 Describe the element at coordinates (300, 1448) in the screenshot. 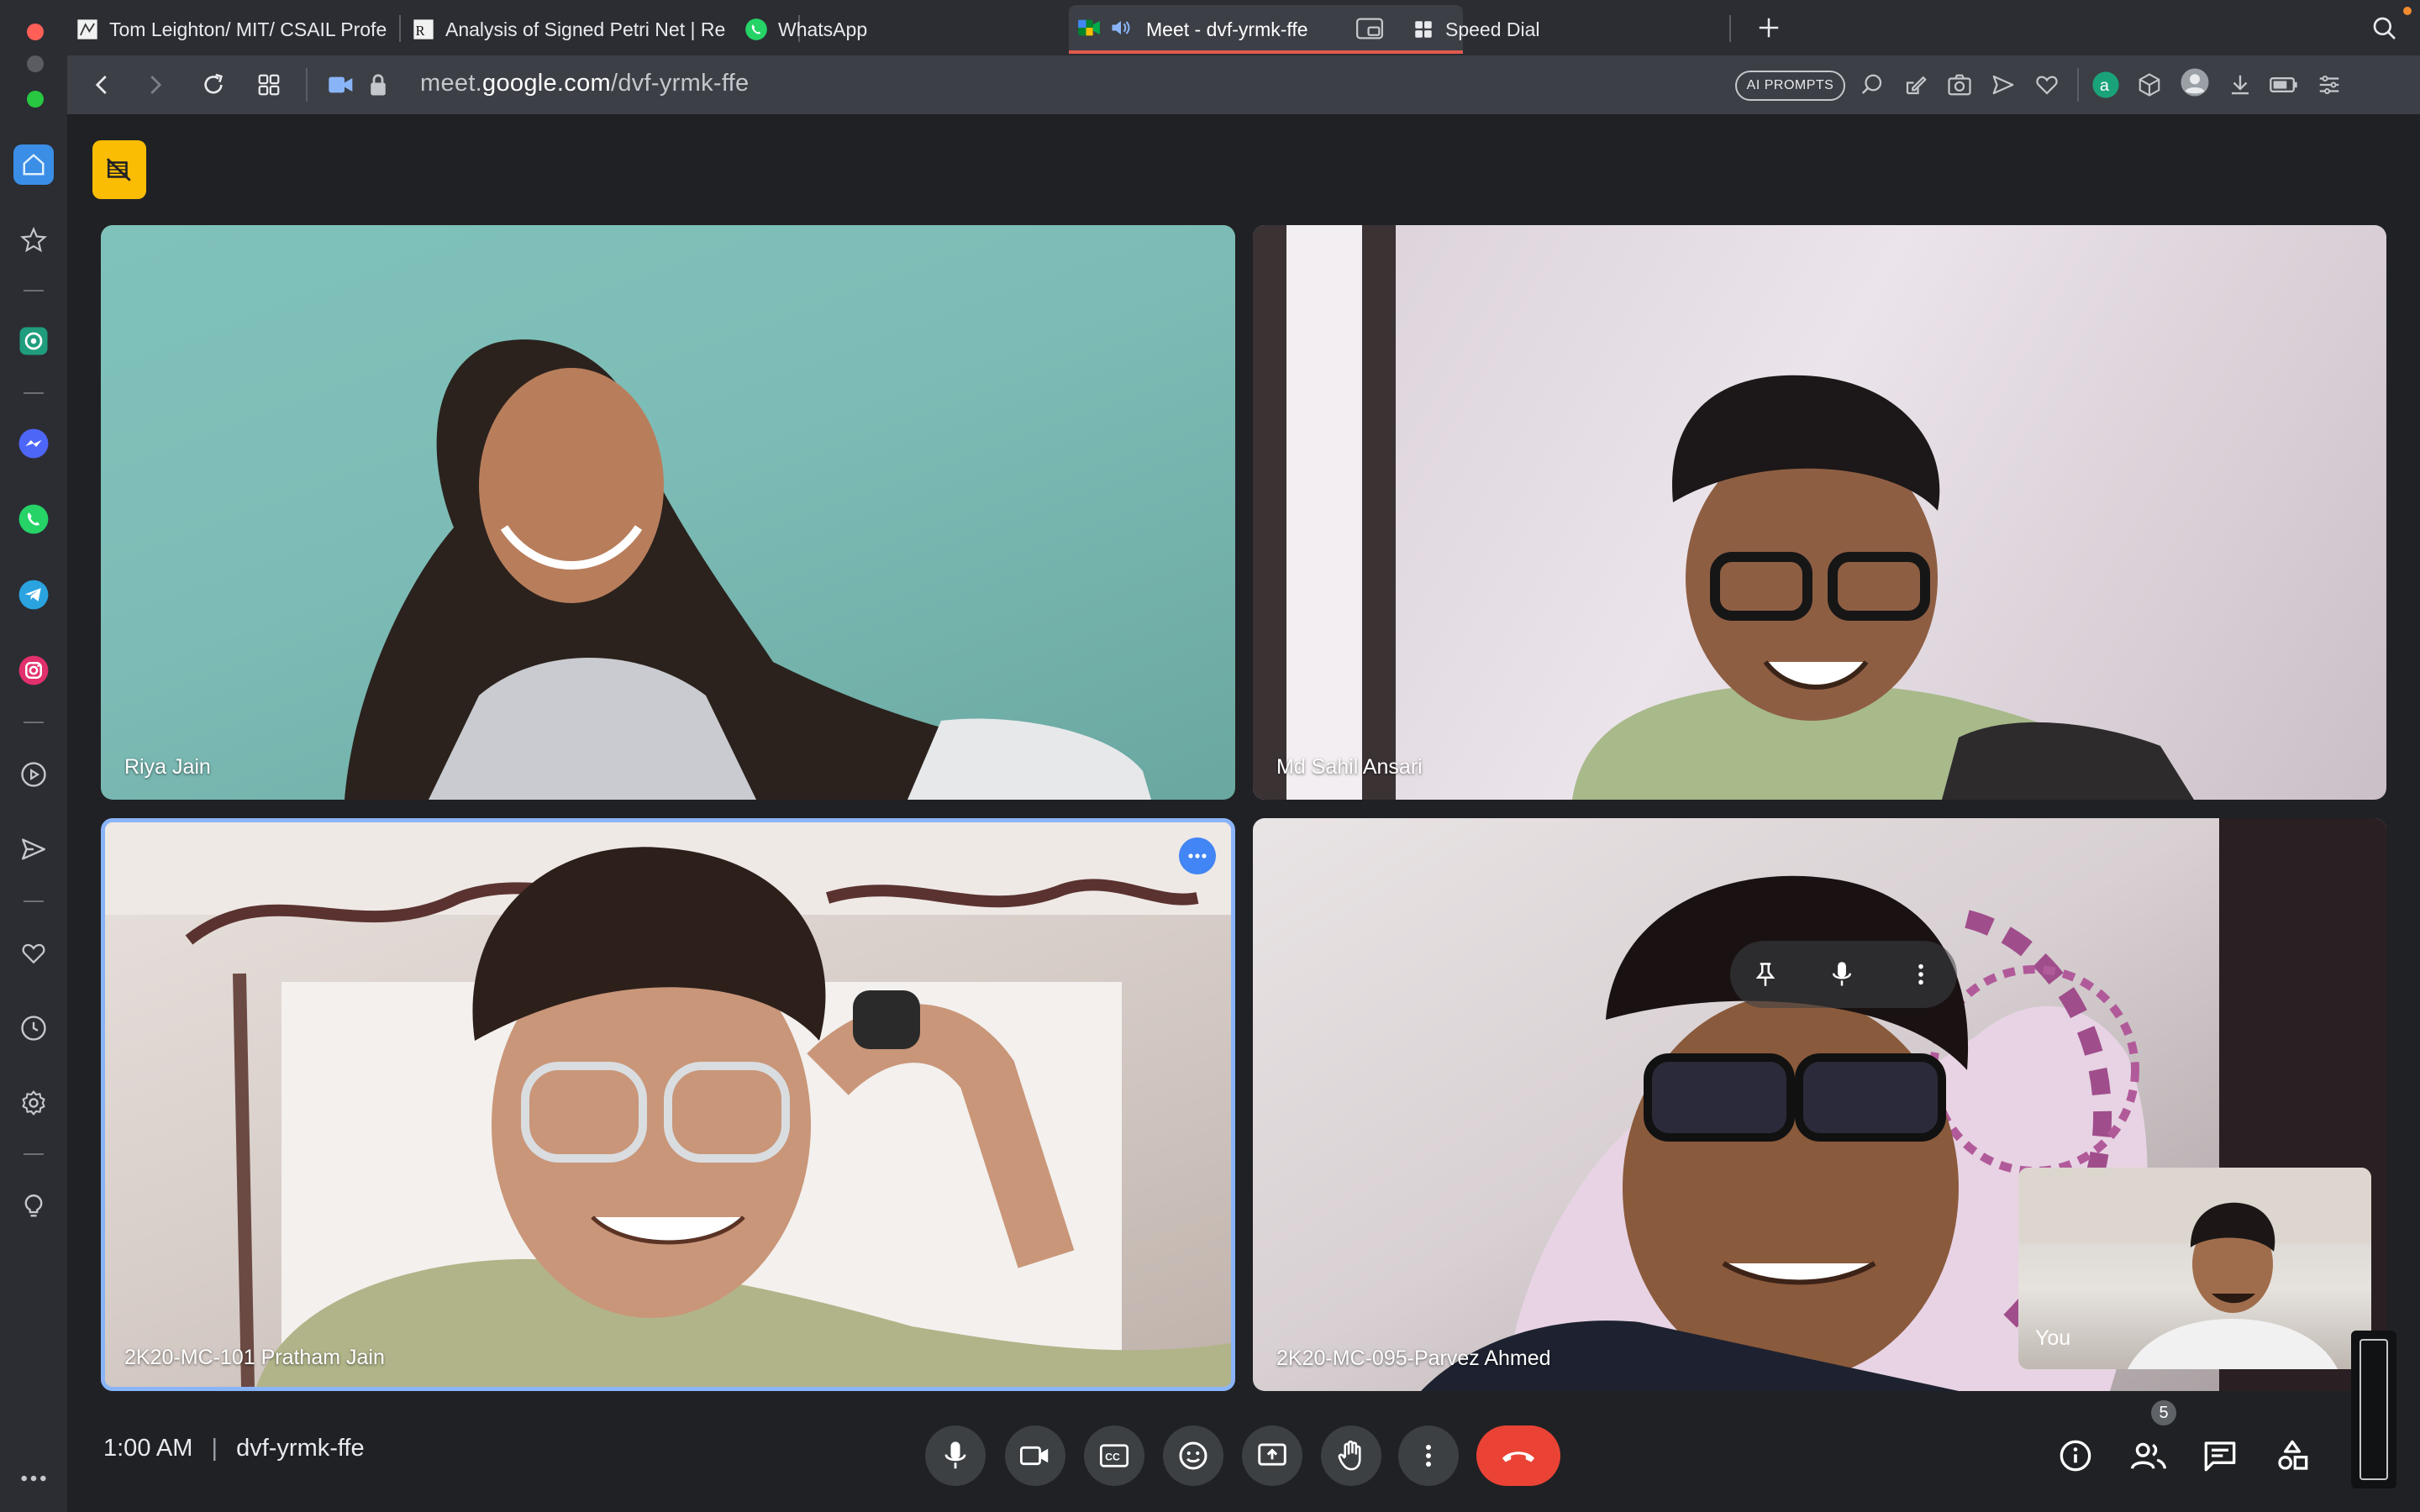

I see `meeting-code: dvf-yrmk-ffe` at that location.